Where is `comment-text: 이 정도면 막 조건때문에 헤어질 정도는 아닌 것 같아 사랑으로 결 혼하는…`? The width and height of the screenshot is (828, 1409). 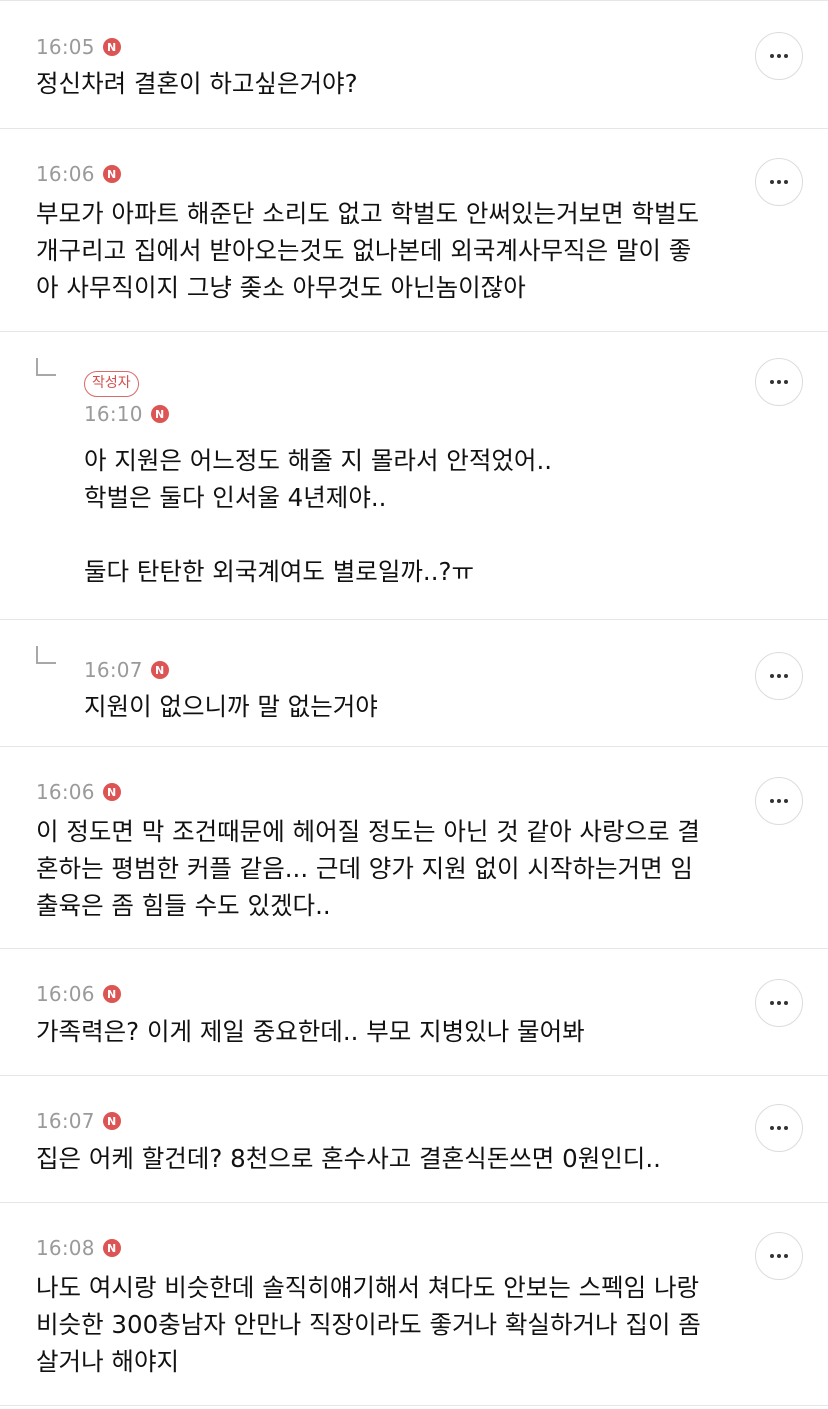
comment-text: 이 정도면 막 조건때문에 헤어질 정도는 아닌 것 같아 사랑으로 결 혼하는… is located at coordinates (368, 868).